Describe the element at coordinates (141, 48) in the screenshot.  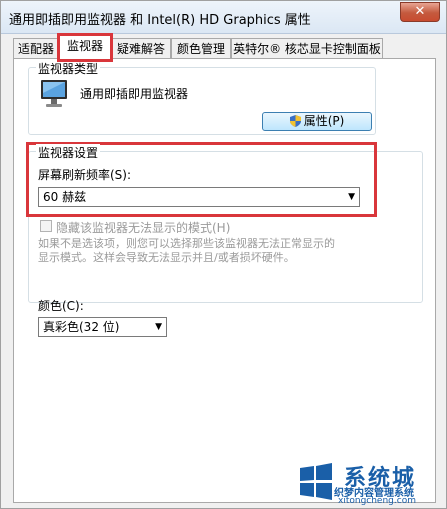
I see `tab-troubleshoot: 疑难解答` at that location.